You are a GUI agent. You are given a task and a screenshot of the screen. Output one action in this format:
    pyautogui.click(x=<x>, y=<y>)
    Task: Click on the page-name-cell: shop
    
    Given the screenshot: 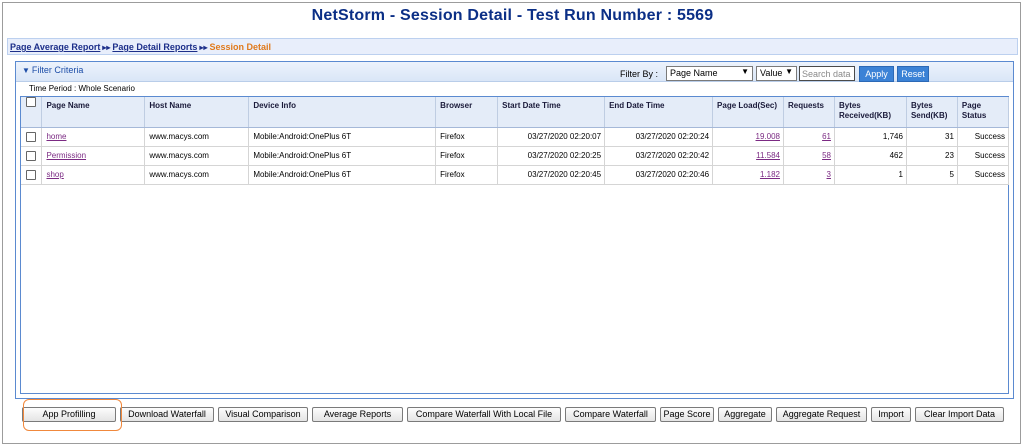 What is the action you would take?
    pyautogui.click(x=93, y=175)
    